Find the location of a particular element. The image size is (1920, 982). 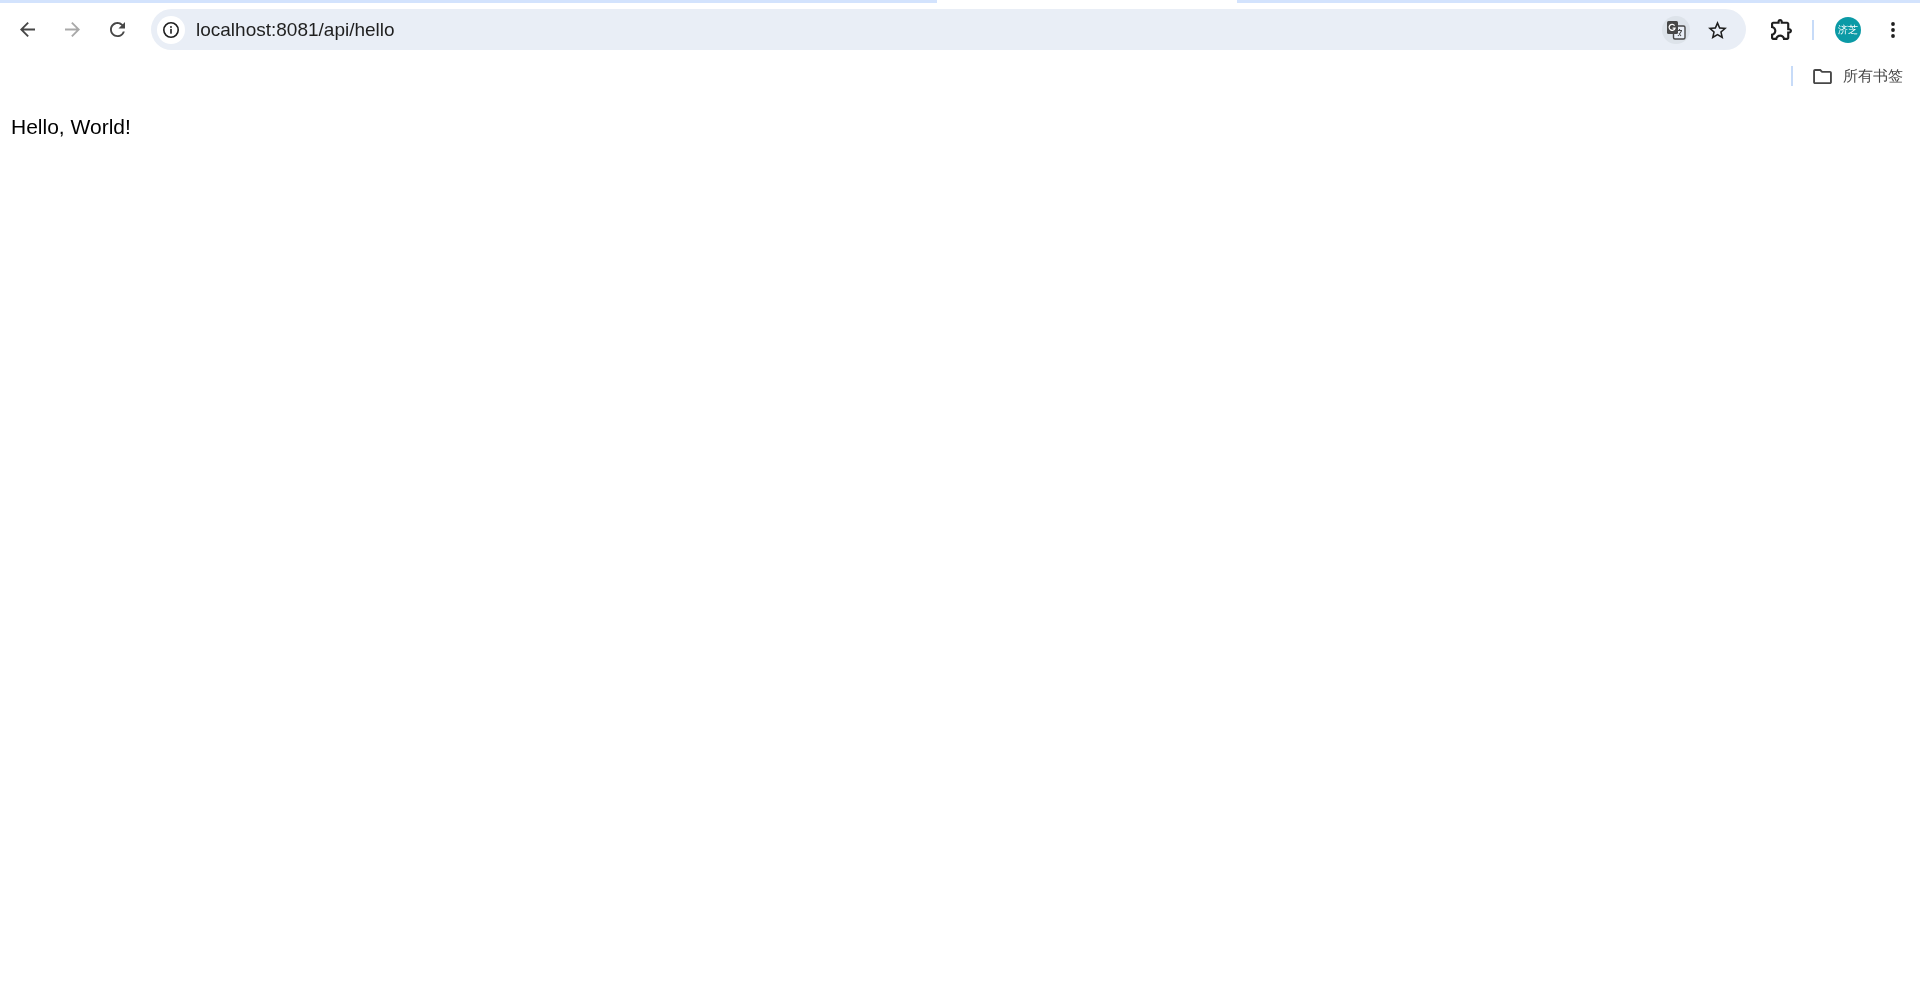

translate-icon is located at coordinates (1676, 29).